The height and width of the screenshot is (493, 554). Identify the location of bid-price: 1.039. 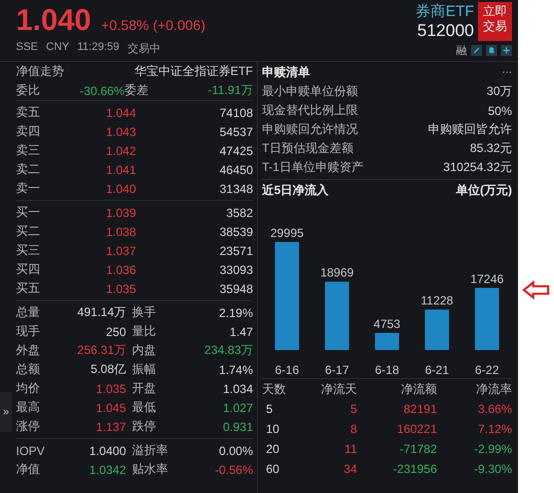
(120, 213).